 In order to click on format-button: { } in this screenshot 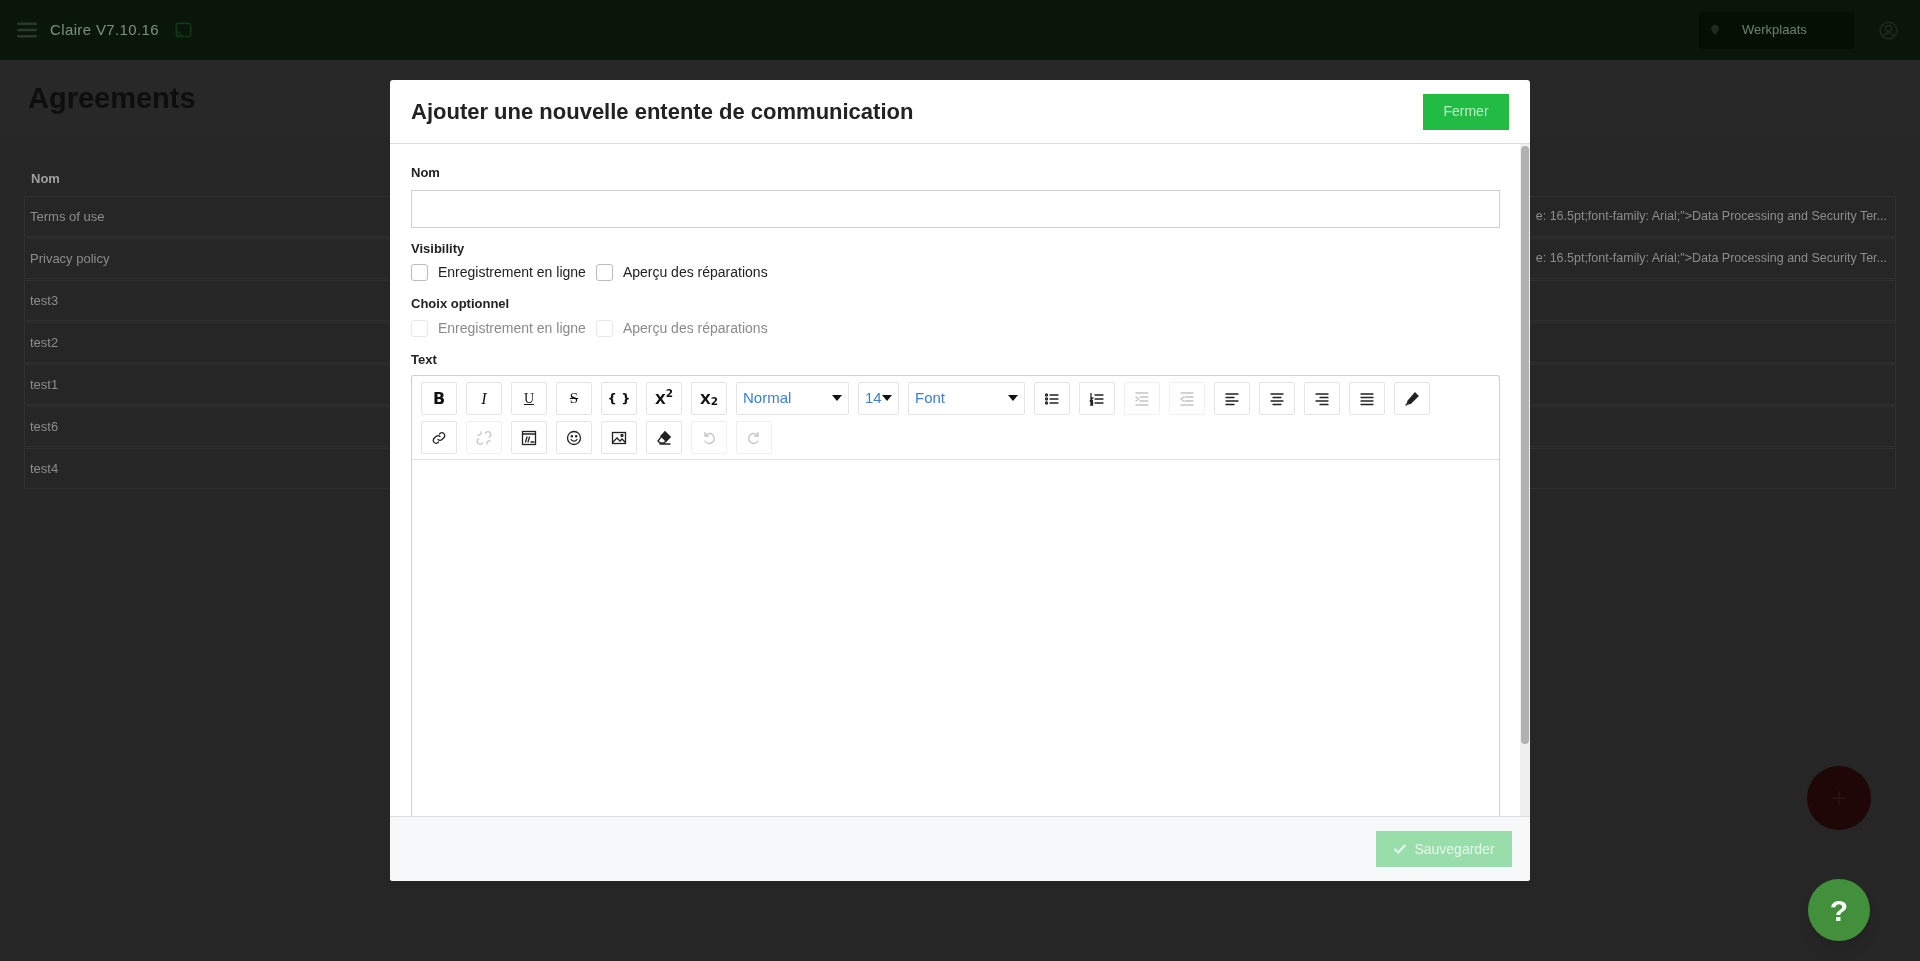, I will do `click(619, 398)`.